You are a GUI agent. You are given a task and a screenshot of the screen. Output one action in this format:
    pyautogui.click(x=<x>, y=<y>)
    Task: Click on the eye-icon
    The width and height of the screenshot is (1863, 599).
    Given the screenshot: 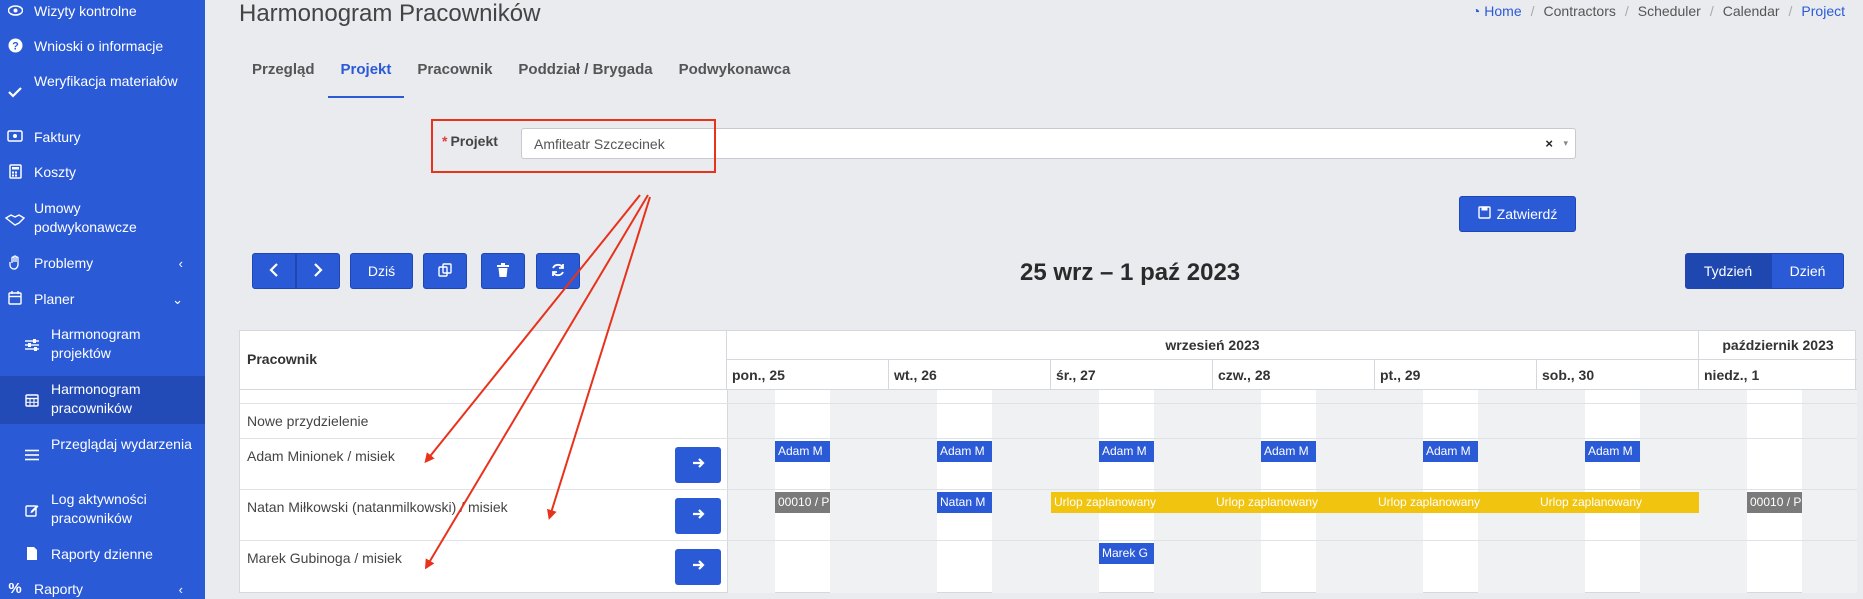 What is the action you would take?
    pyautogui.click(x=15, y=10)
    